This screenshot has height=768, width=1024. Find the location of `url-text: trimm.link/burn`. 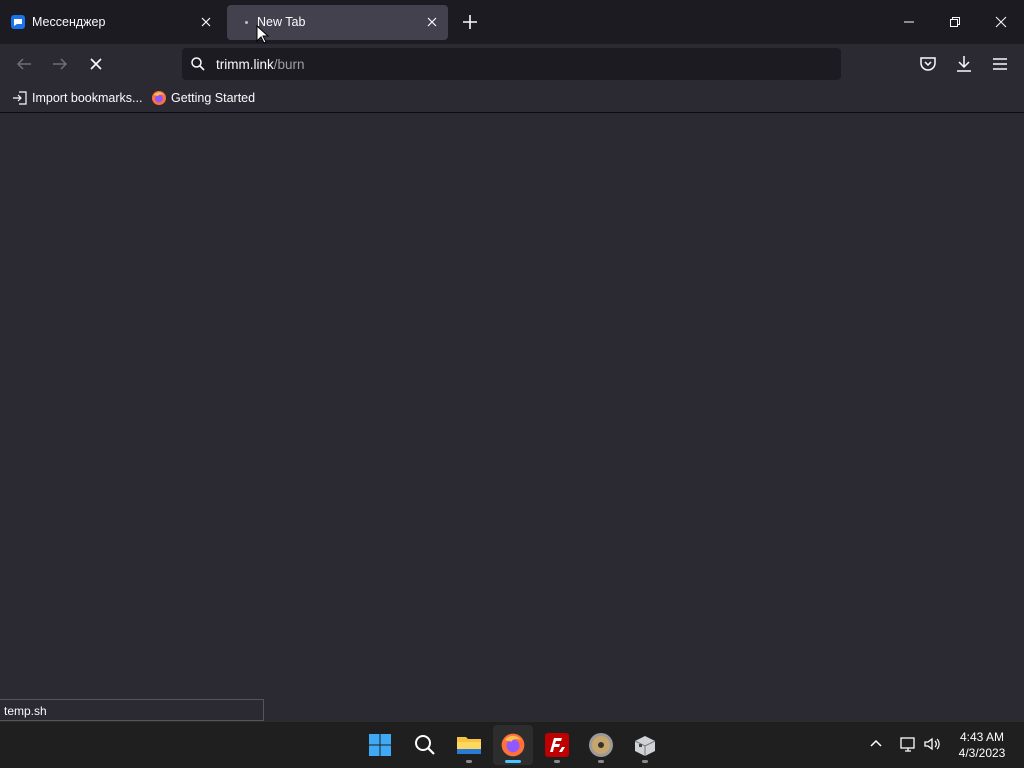

url-text: trimm.link/burn is located at coordinates (260, 64).